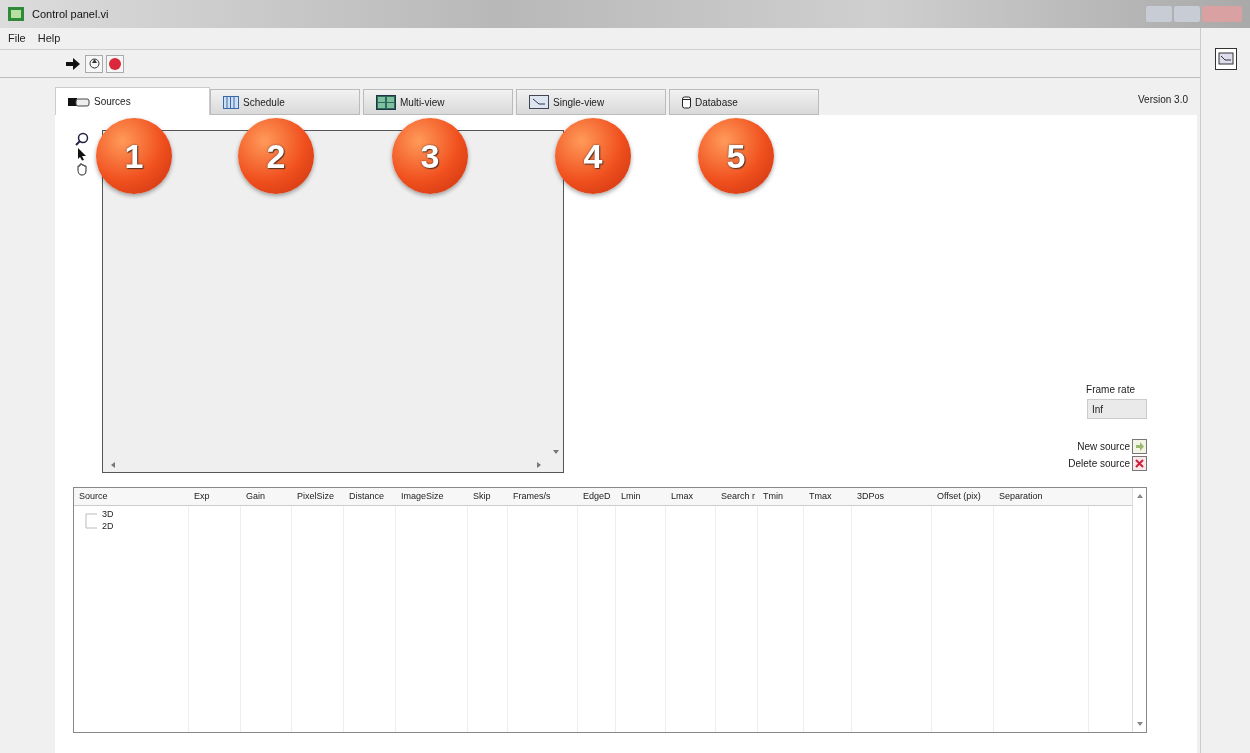 This screenshot has width=1250, height=753. What do you see at coordinates (1162, 100) in the screenshot?
I see `version-label: Version 3.0` at bounding box center [1162, 100].